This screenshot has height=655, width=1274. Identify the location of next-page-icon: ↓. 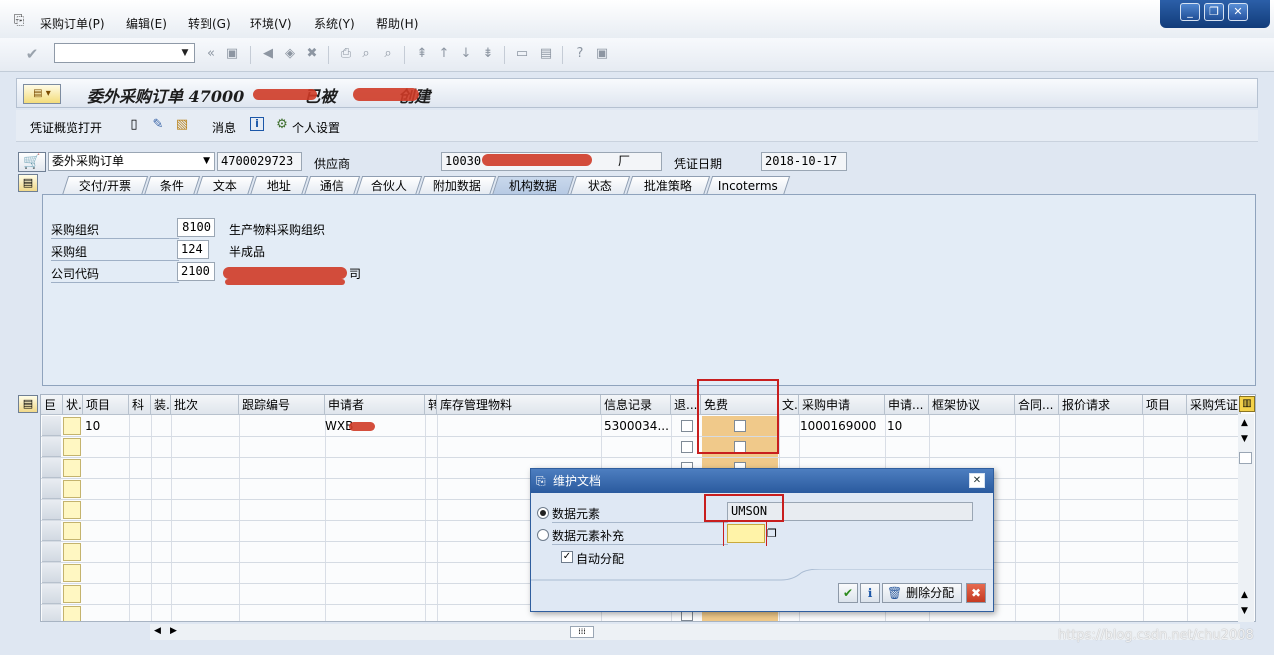
(466, 54).